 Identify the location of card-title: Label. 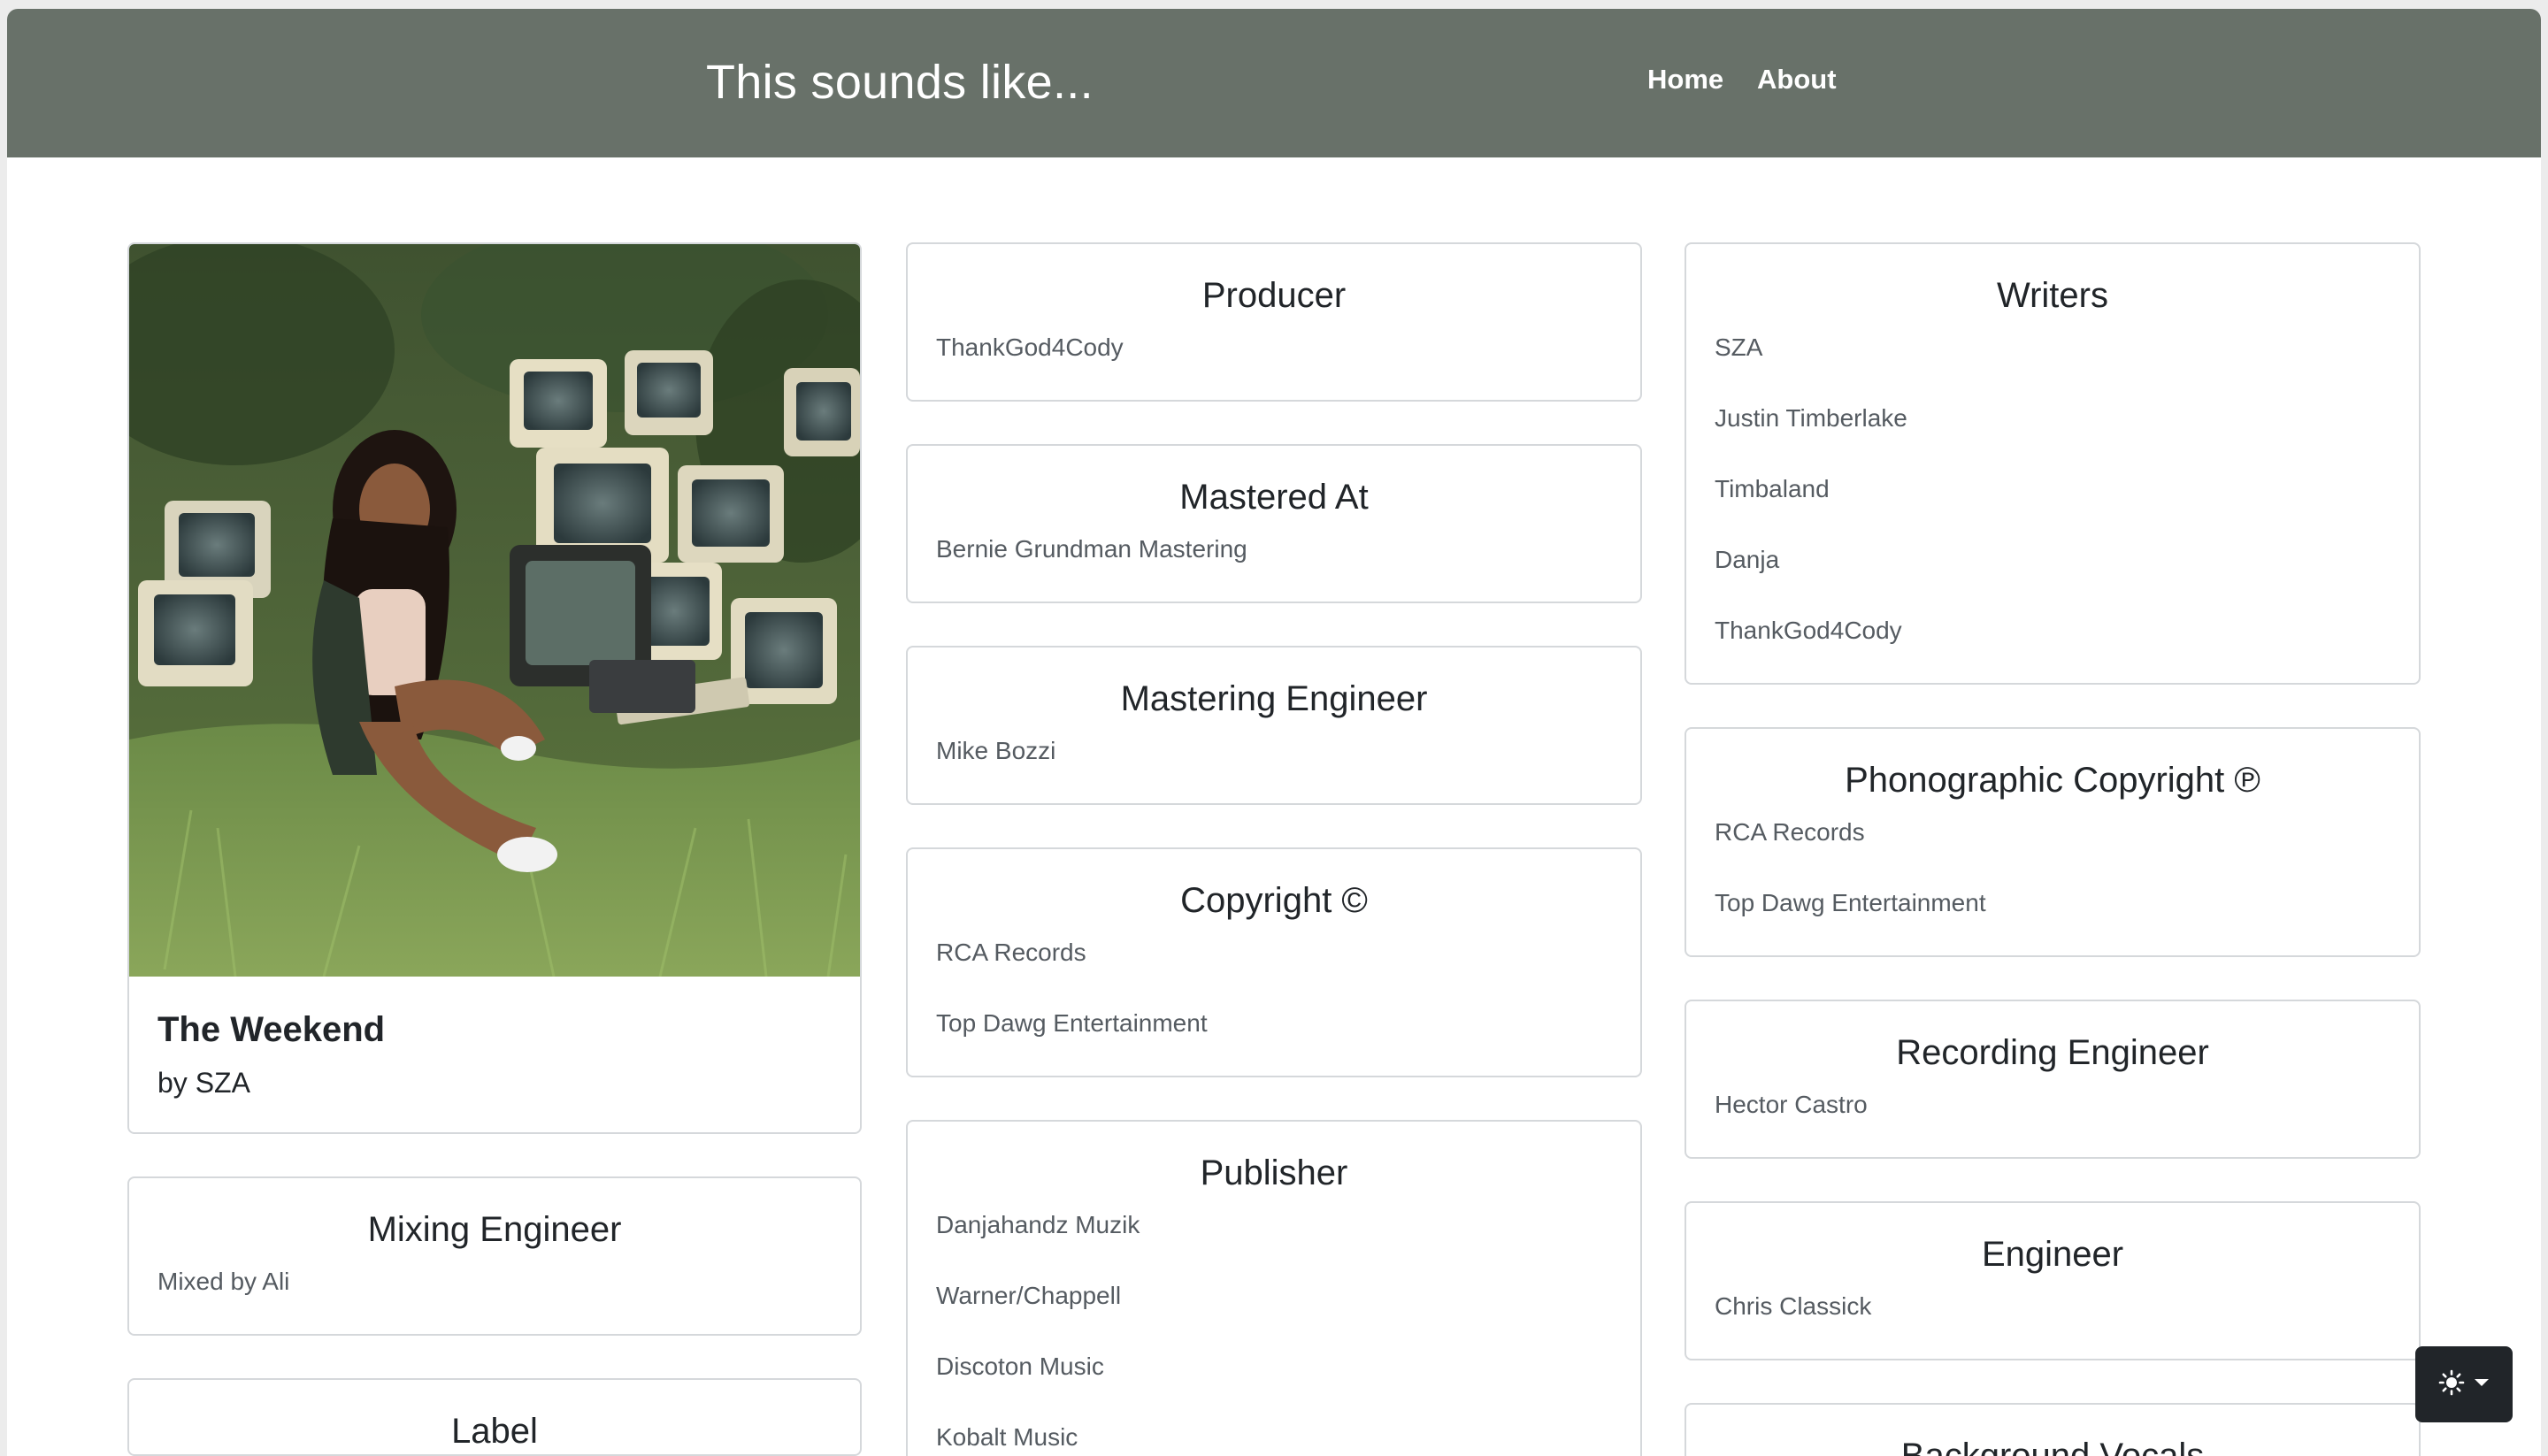
(494, 1431).